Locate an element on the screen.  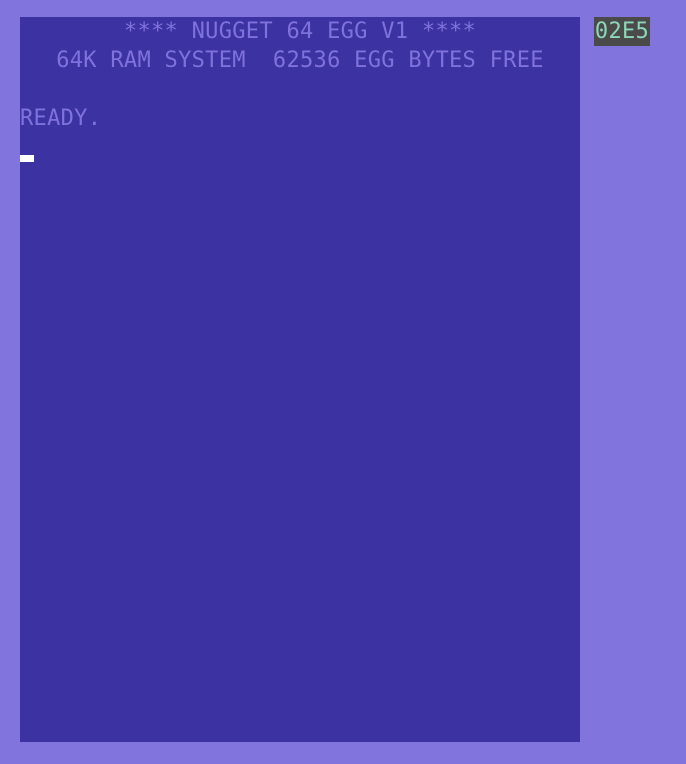
text-cursor is located at coordinates (27, 158).